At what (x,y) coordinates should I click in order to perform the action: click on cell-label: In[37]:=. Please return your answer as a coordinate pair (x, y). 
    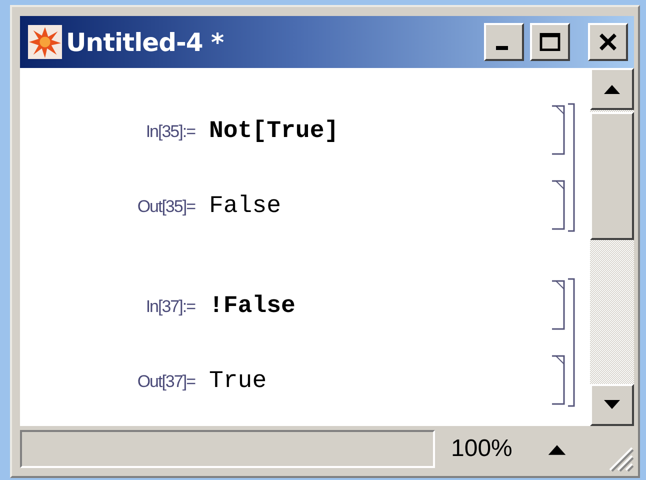
    Looking at the image, I should click on (170, 306).